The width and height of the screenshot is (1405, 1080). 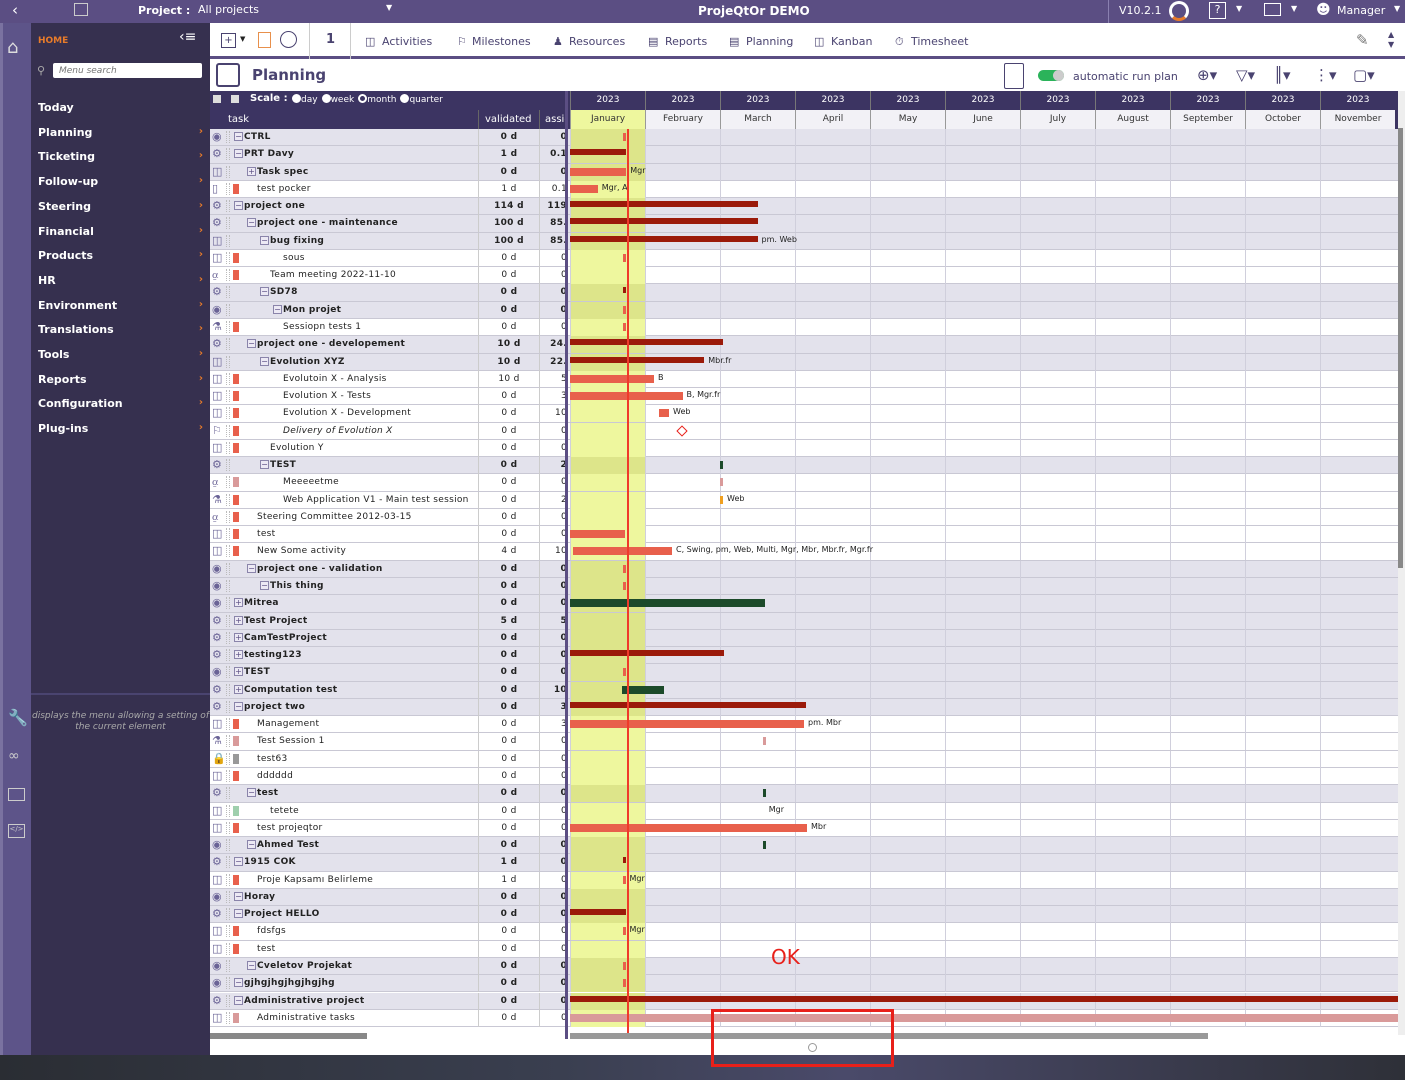 What do you see at coordinates (327, 223) in the screenshot?
I see `task-name: project one - maintenance` at bounding box center [327, 223].